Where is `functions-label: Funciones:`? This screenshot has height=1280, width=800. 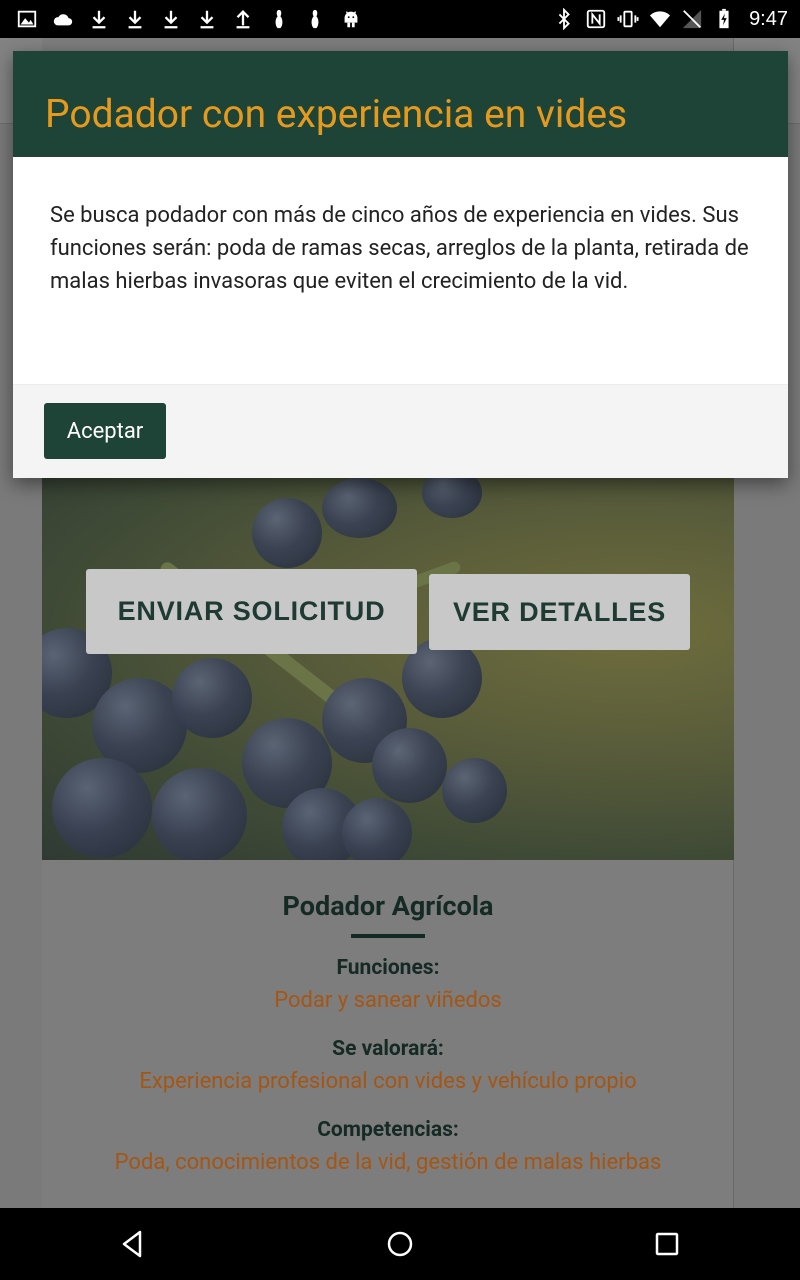
functions-label: Funciones: is located at coordinates (388, 968).